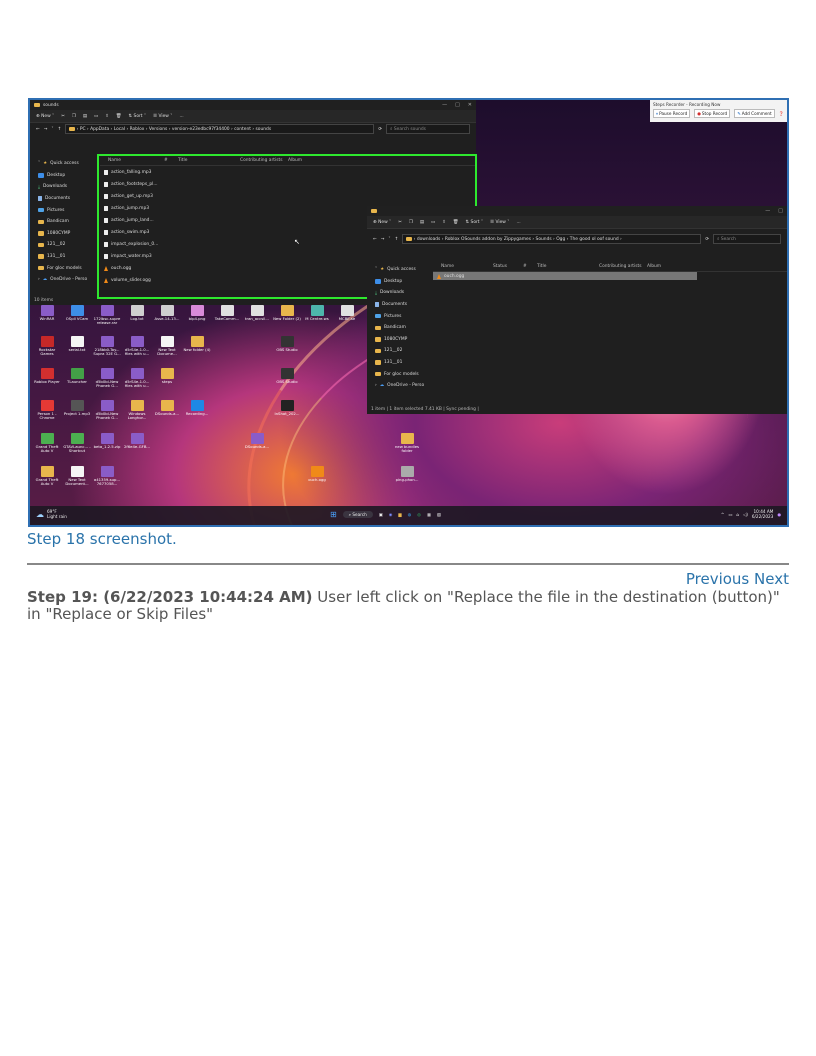  What do you see at coordinates (771, 579) in the screenshot?
I see `next-link: Next` at bounding box center [771, 579].